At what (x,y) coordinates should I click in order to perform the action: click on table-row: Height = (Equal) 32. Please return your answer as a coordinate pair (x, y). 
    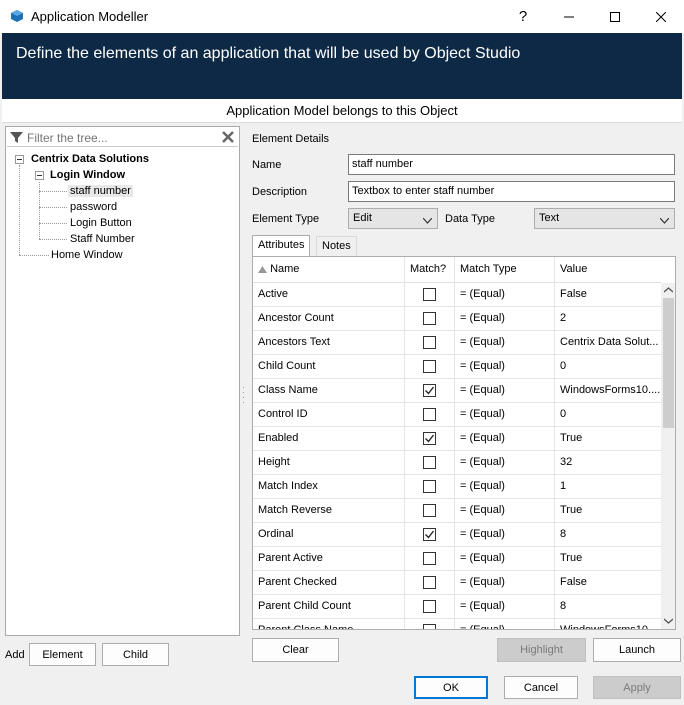
    Looking at the image, I should click on (457, 463).